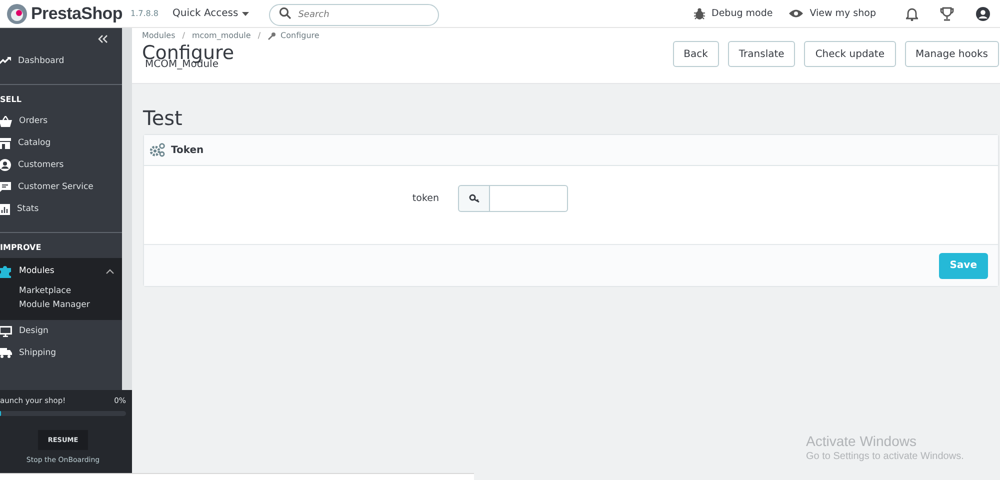 Image resolution: width=1000 pixels, height=480 pixels. Describe the element at coordinates (795, 13) in the screenshot. I see `eye-icon` at that location.